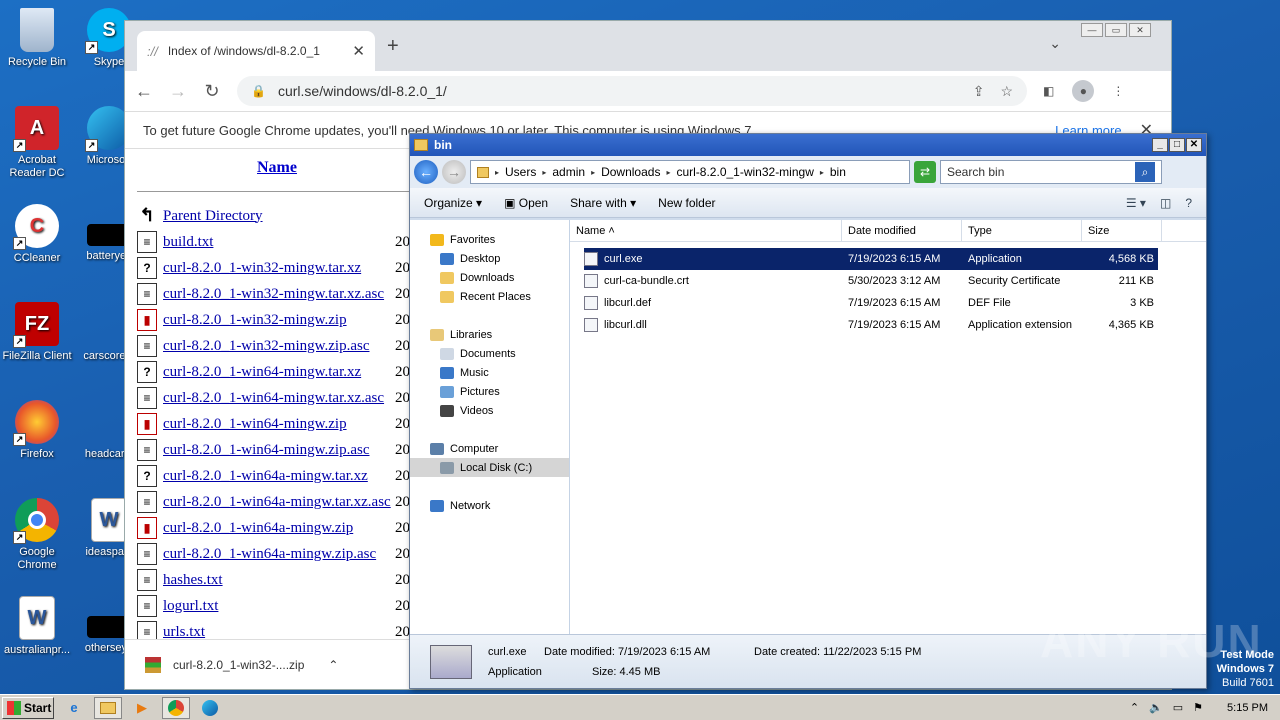 The image size is (1280, 720). Describe the element at coordinates (37, 535) in the screenshot. I see `desktop-icon-google-chrome: ↗ Google Chrome` at that location.